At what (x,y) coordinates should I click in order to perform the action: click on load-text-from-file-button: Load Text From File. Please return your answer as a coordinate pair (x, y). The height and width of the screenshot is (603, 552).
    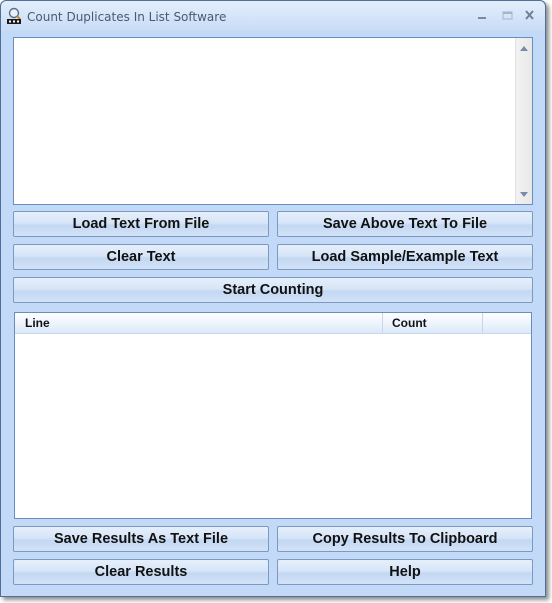
    Looking at the image, I should click on (141, 224).